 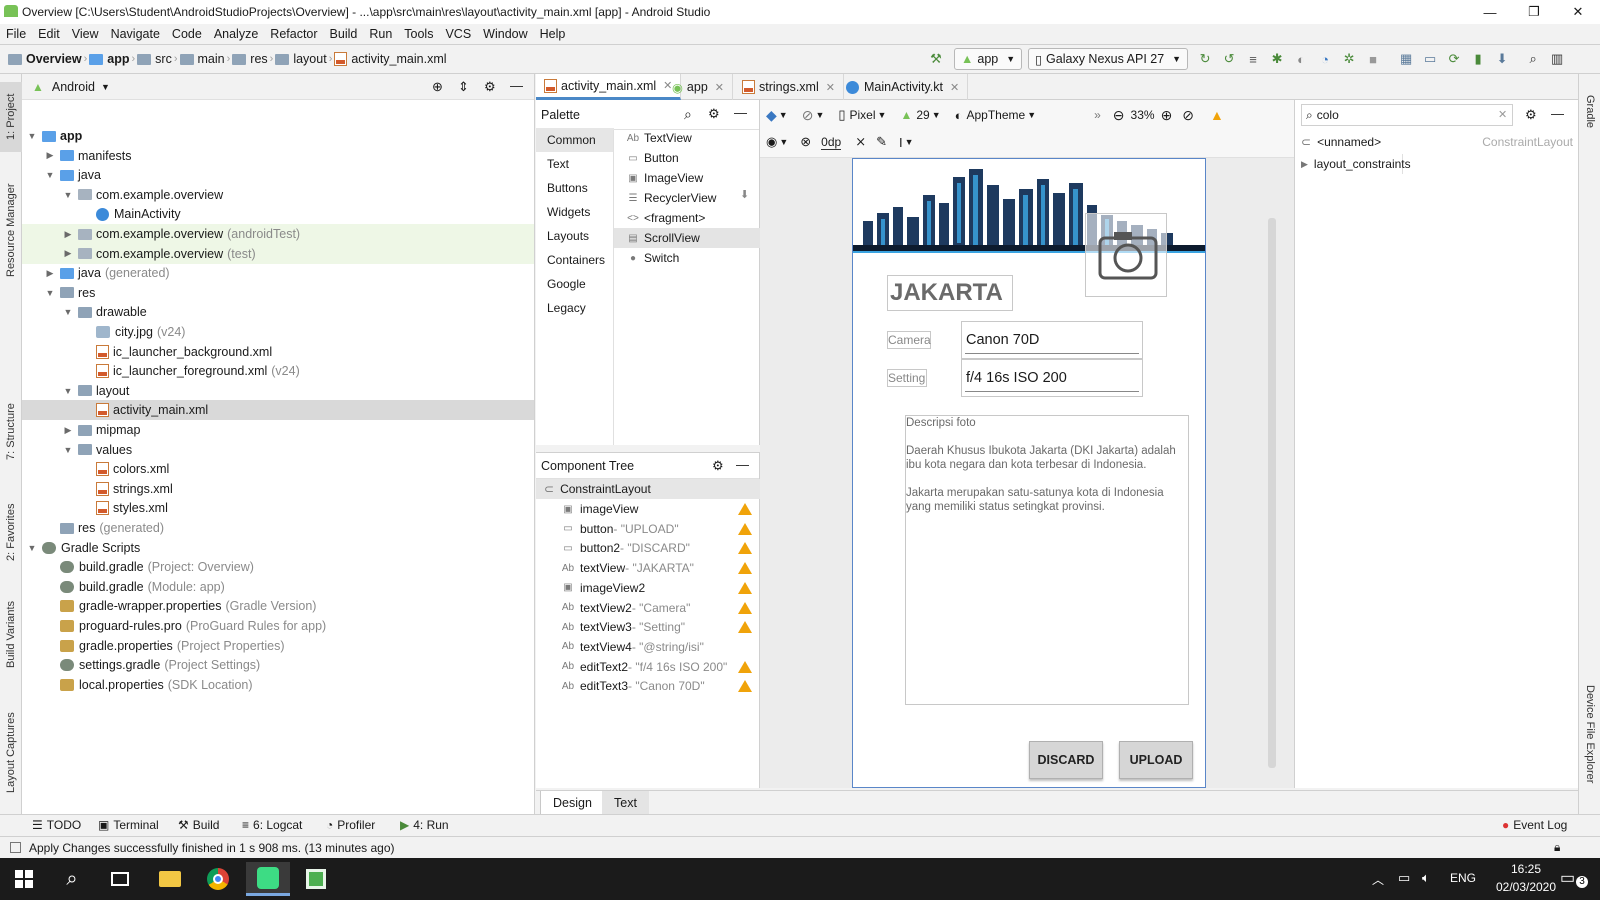 I want to click on make-project-icon: ⚒, so click(x=936, y=59).